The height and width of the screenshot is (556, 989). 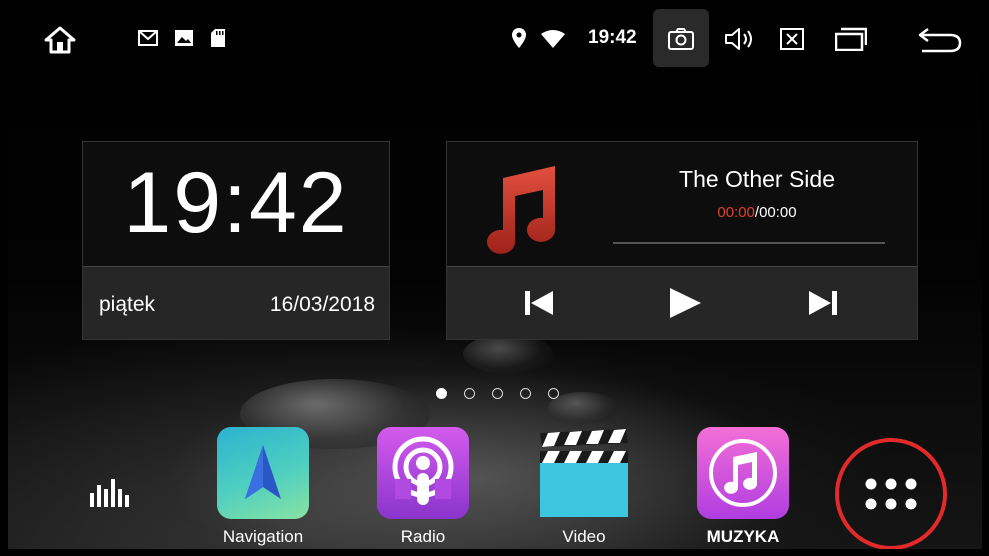 I want to click on app-drawer-button, so click(x=891, y=493).